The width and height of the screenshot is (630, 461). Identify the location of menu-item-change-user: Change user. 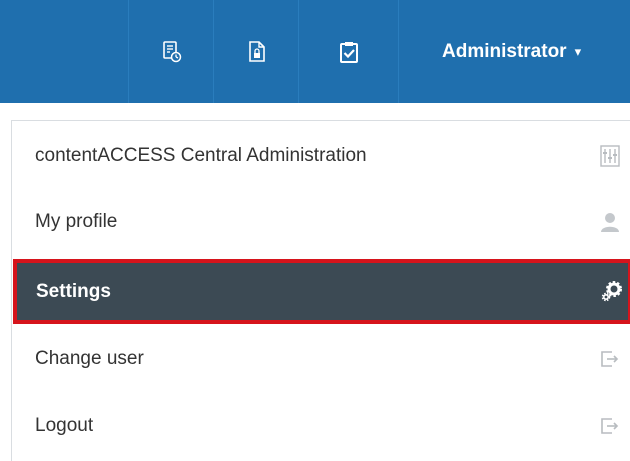
(321, 359).